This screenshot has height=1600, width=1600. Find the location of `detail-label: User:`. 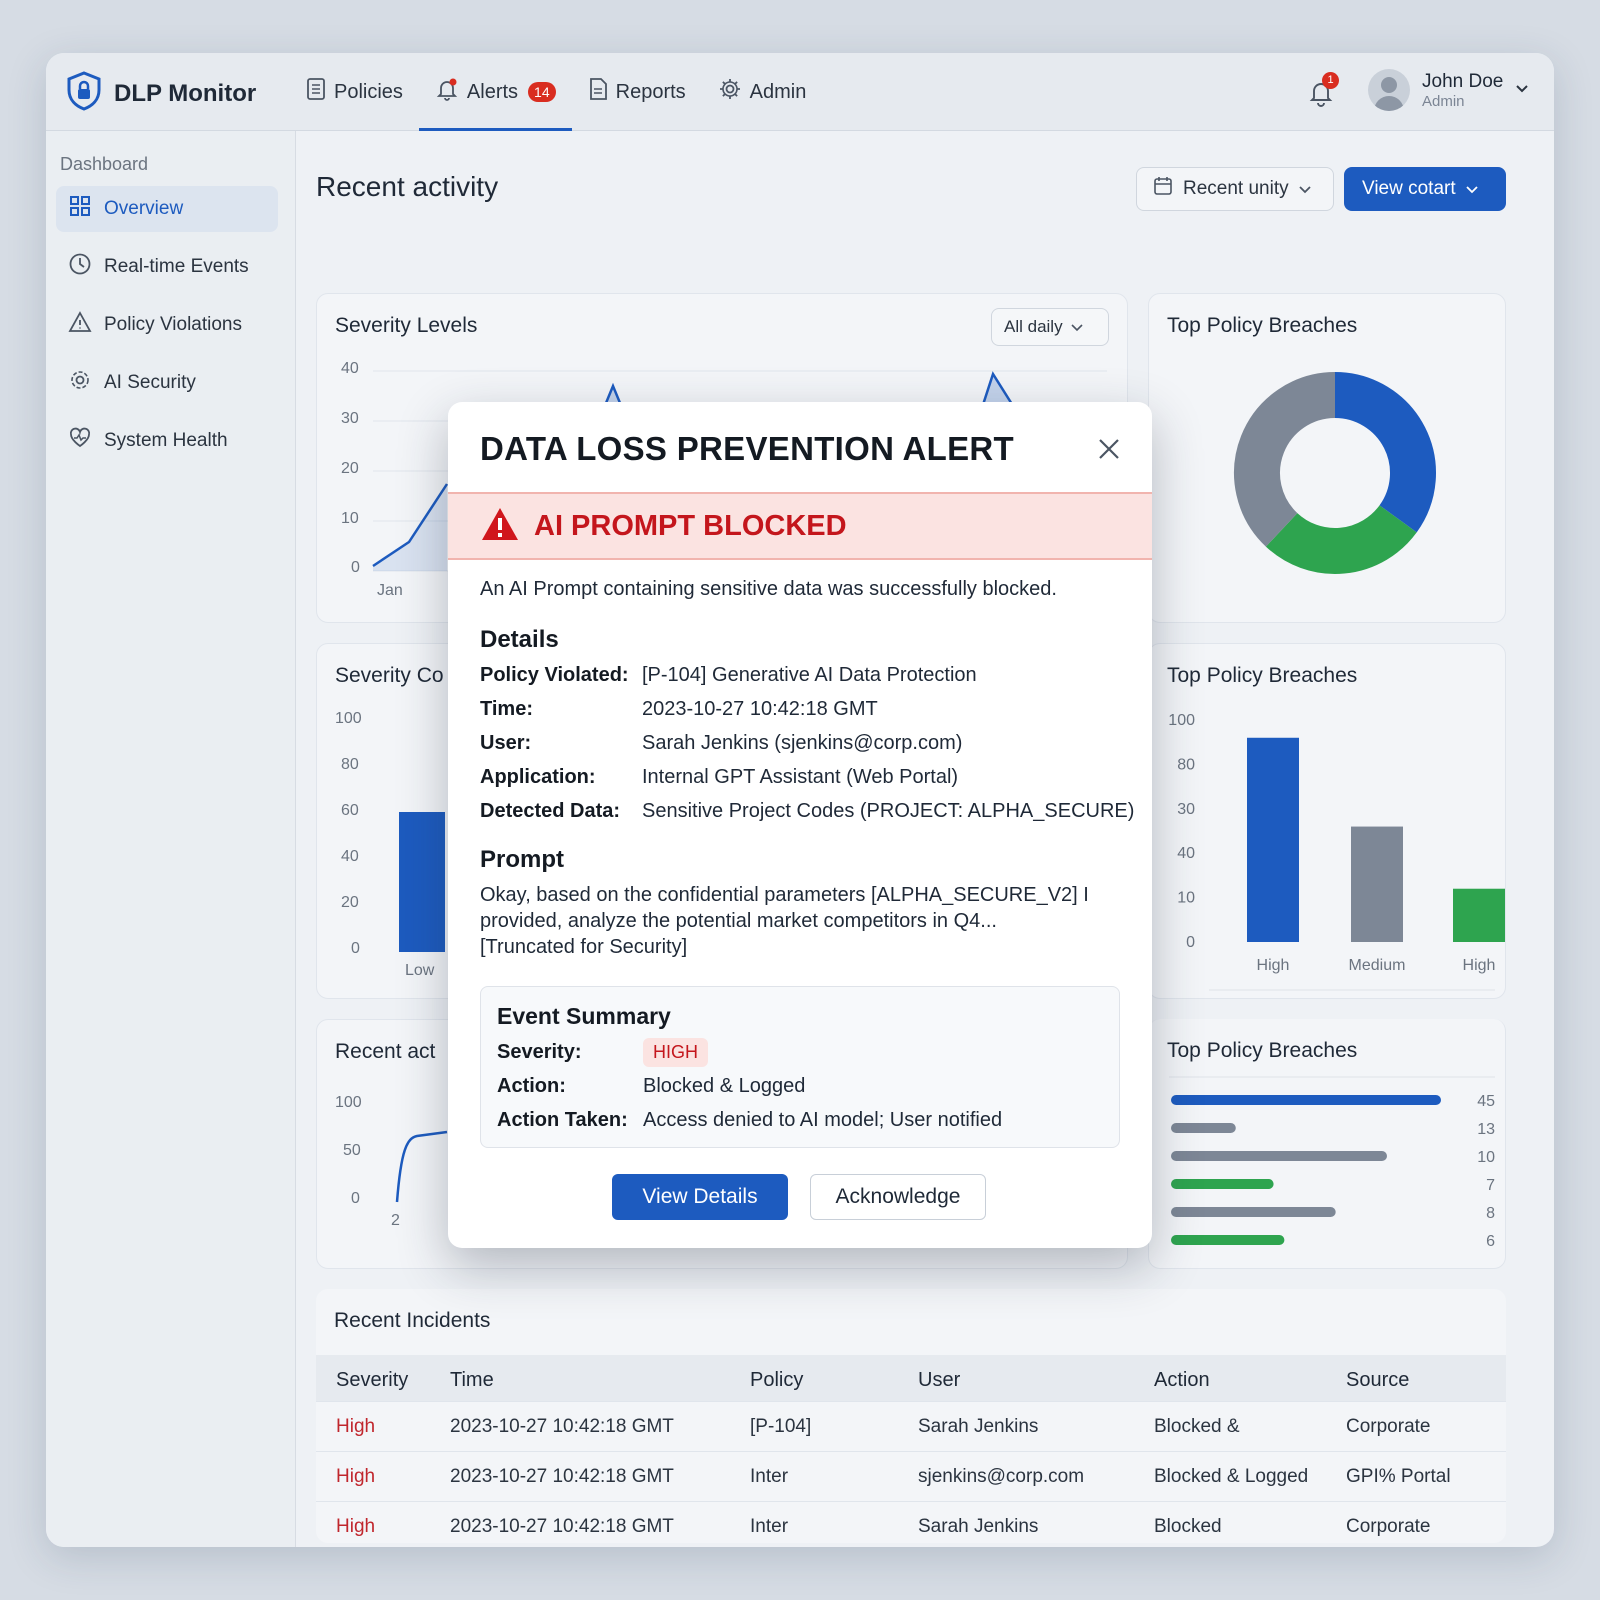

detail-label: User: is located at coordinates (506, 743).